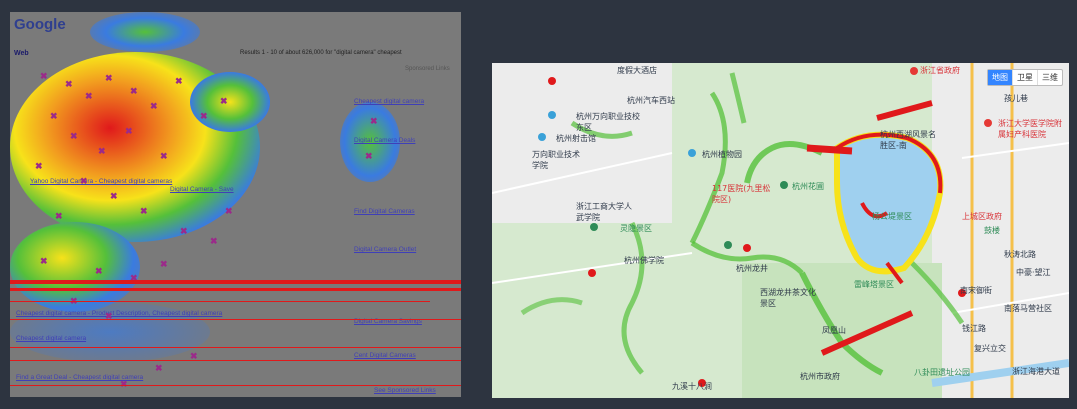 The width and height of the screenshot is (1077, 409). Describe the element at coordinates (644, 260) in the screenshot. I see `map-label: 杭州佛学院` at that location.